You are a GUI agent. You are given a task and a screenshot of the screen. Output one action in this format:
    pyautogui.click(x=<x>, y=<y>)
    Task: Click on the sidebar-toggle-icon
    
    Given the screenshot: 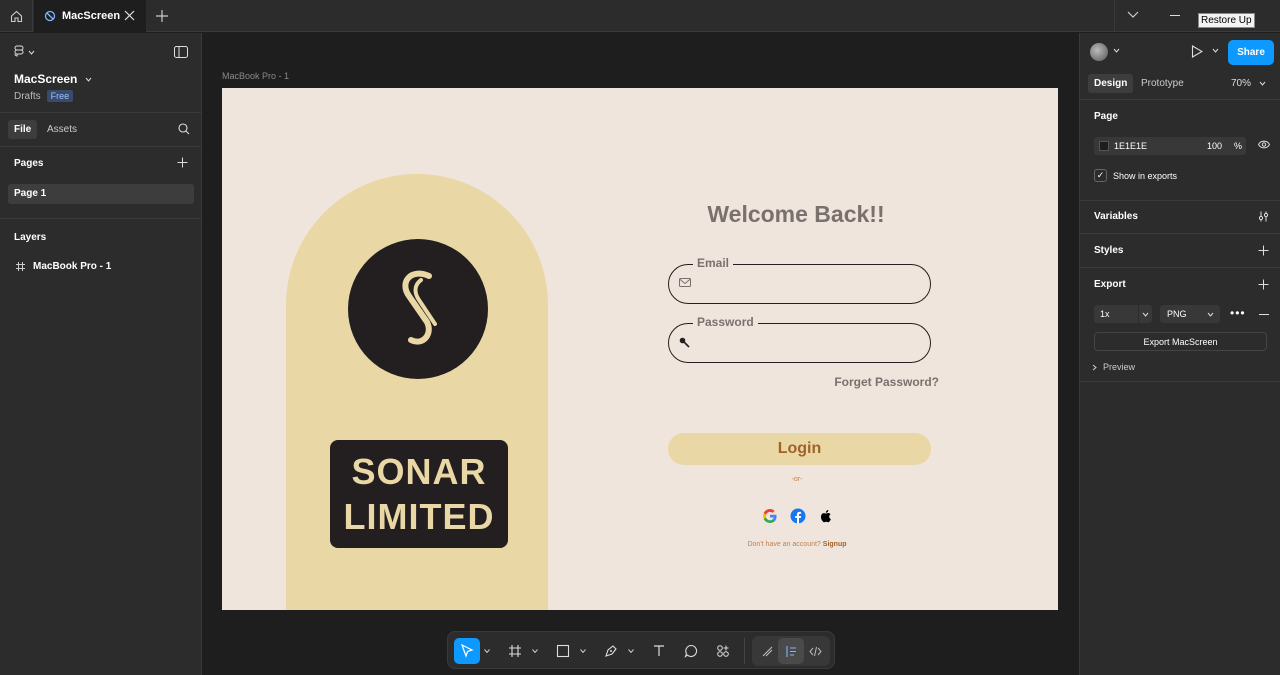 What is the action you would take?
    pyautogui.click(x=181, y=52)
    